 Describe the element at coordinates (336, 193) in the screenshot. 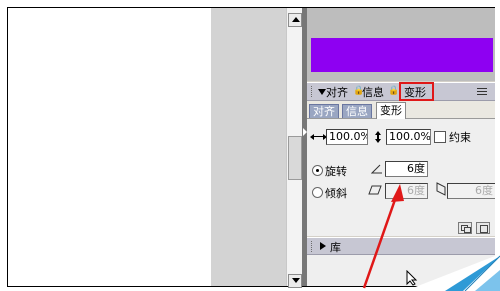

I see `skew-label: 倾斜` at that location.